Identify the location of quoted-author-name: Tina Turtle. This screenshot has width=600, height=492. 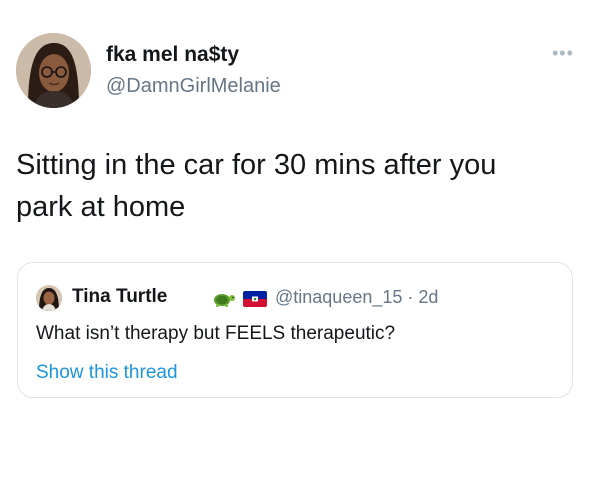
(119, 297).